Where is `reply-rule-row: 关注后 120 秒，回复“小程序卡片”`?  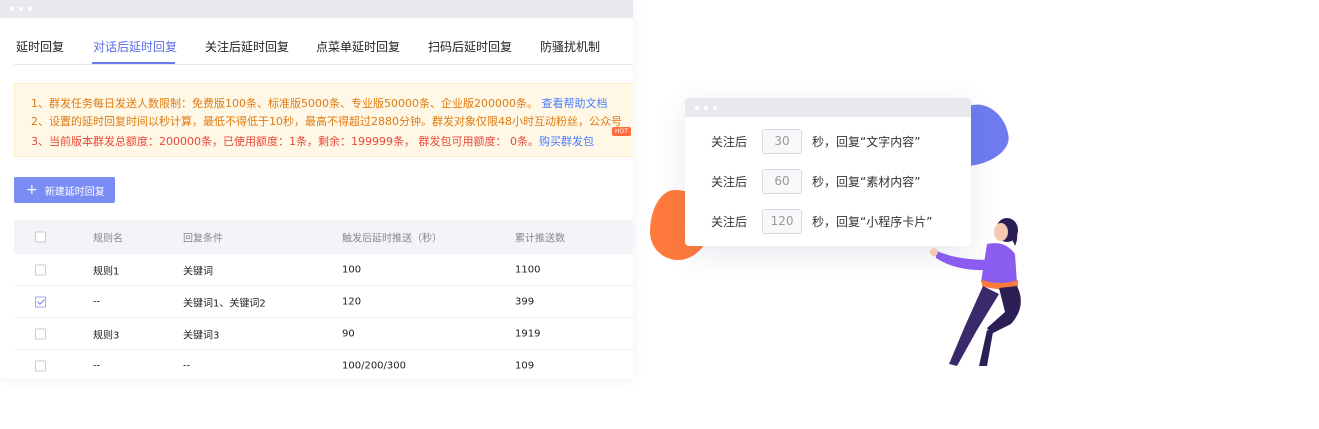 reply-rule-row: 关注后 120 秒，回复“小程序卡片” is located at coordinates (821, 221).